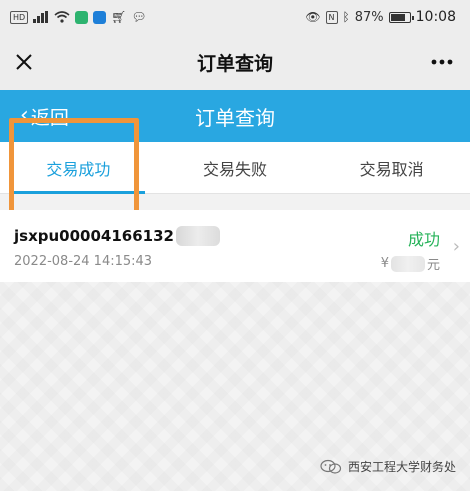  What do you see at coordinates (197, 236) in the screenshot?
I see `redacted-order-suffix` at bounding box center [197, 236].